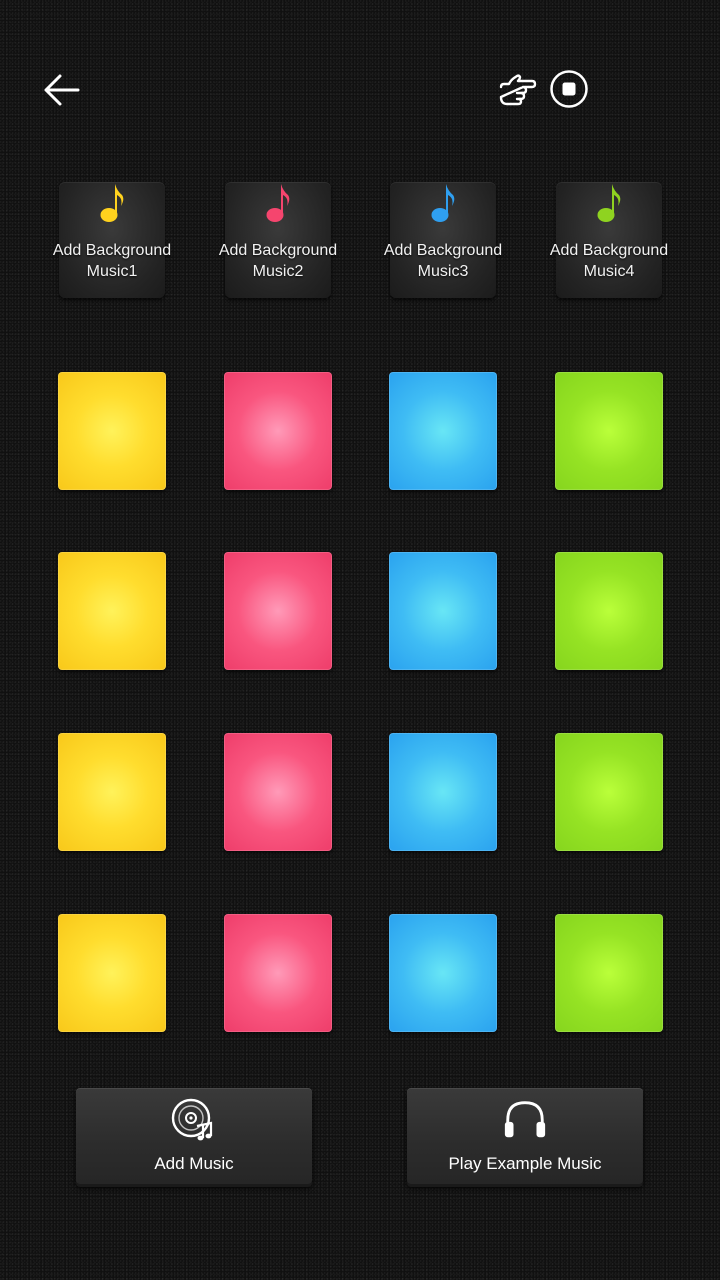  What do you see at coordinates (443, 261) in the screenshot?
I see `add-background-music-3-label: Add Background Music3` at bounding box center [443, 261].